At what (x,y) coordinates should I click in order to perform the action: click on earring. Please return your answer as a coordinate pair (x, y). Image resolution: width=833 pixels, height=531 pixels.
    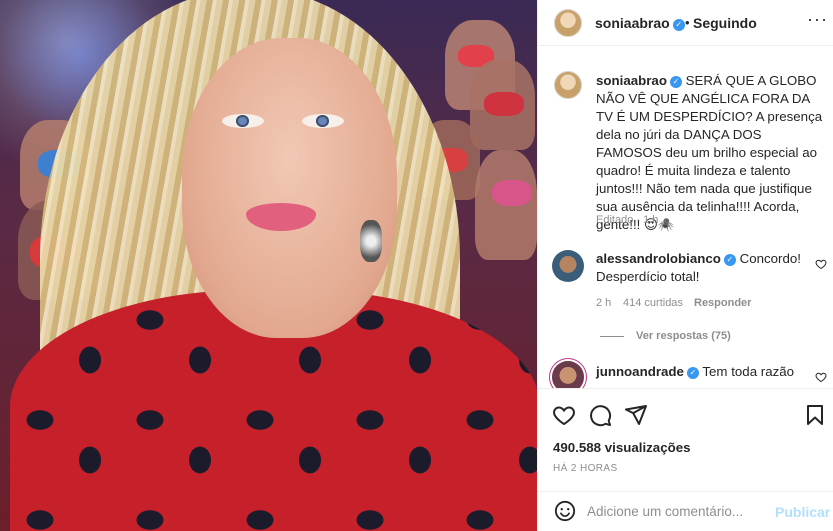
    Looking at the image, I should click on (371, 241).